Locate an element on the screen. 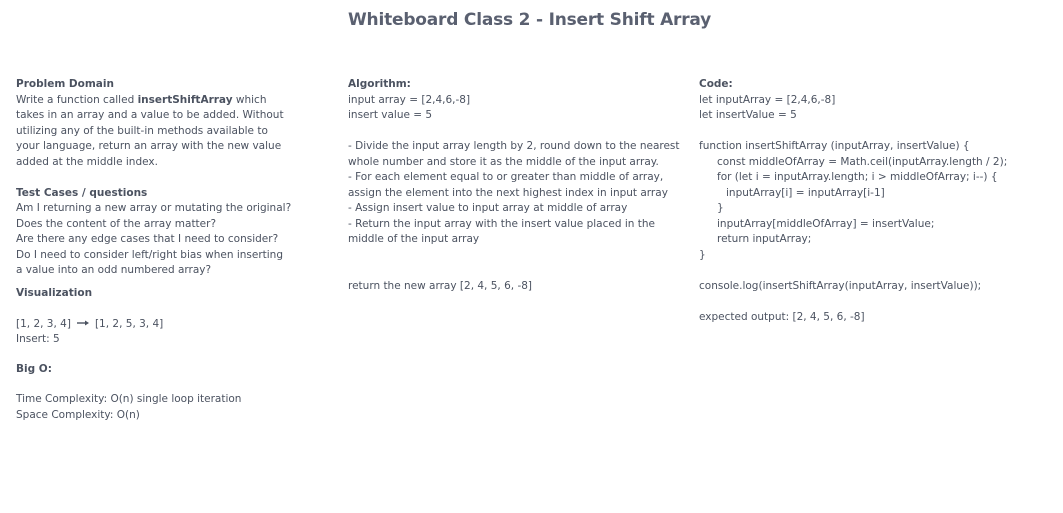  array-after: [1, 2, 5, 3, 4] is located at coordinates (129, 323).